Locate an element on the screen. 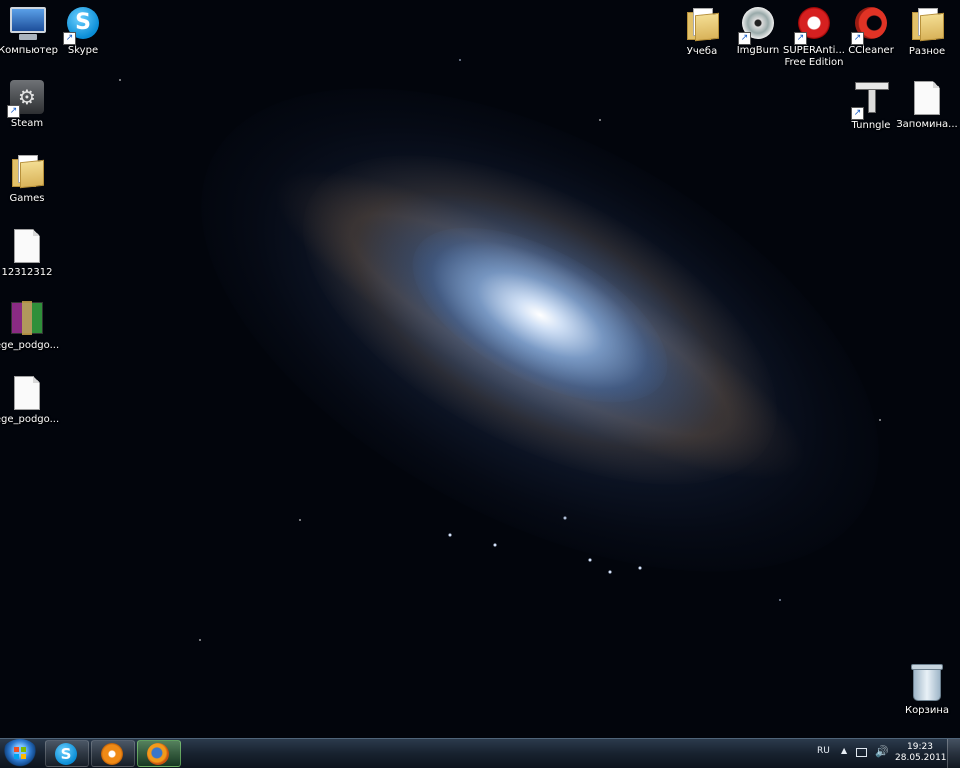  taskbar-firefox-button is located at coordinates (159, 753).